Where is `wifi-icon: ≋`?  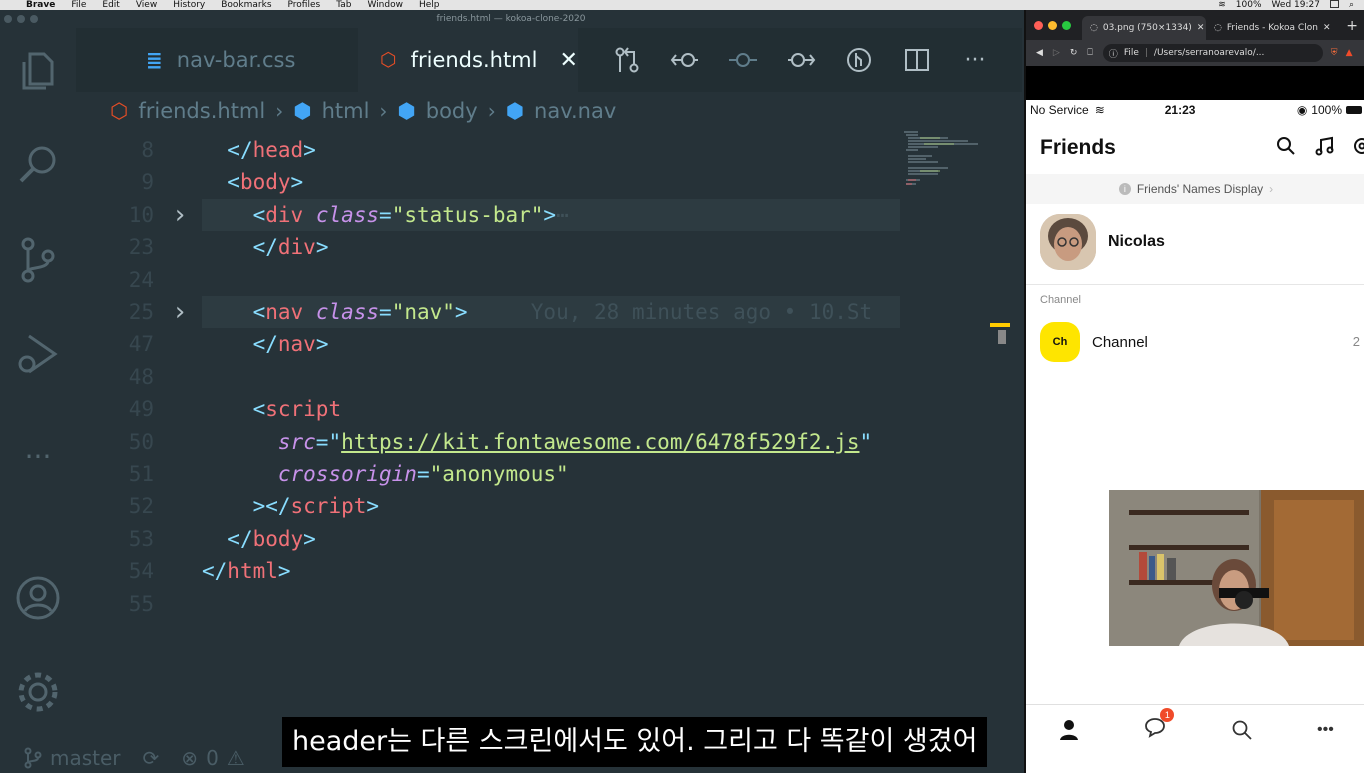 wifi-icon: ≋ is located at coordinates (1222, 5).